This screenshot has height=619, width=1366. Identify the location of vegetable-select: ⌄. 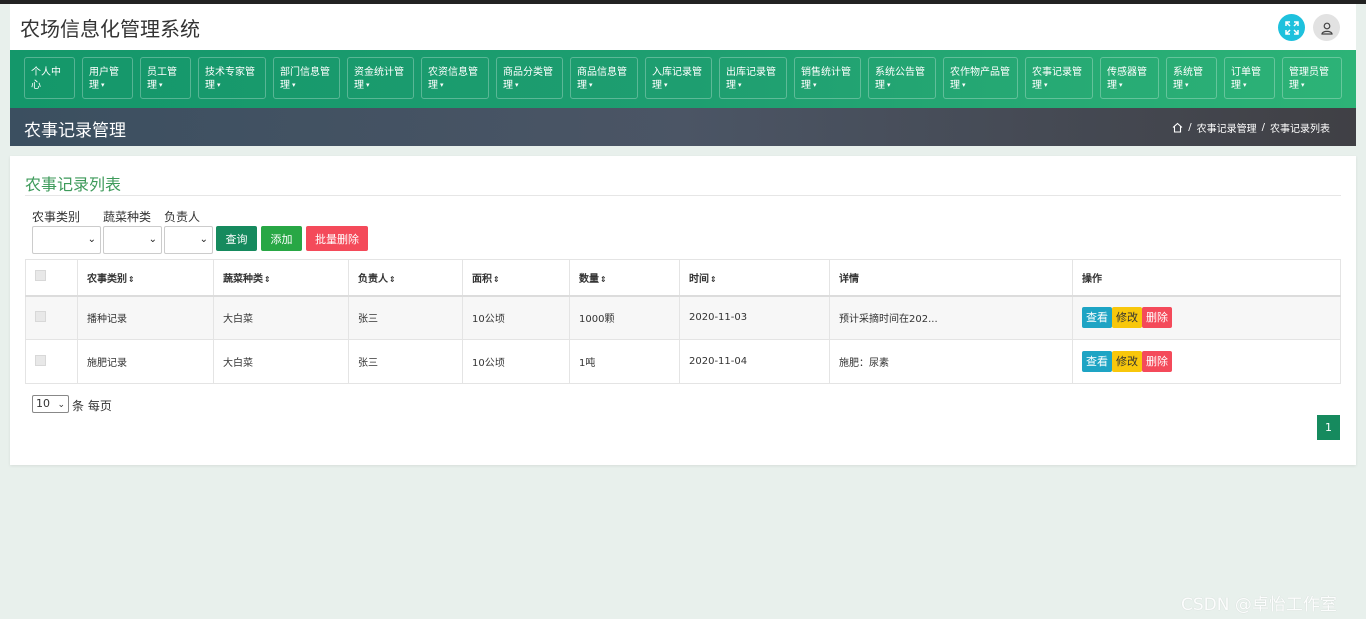
(132, 240).